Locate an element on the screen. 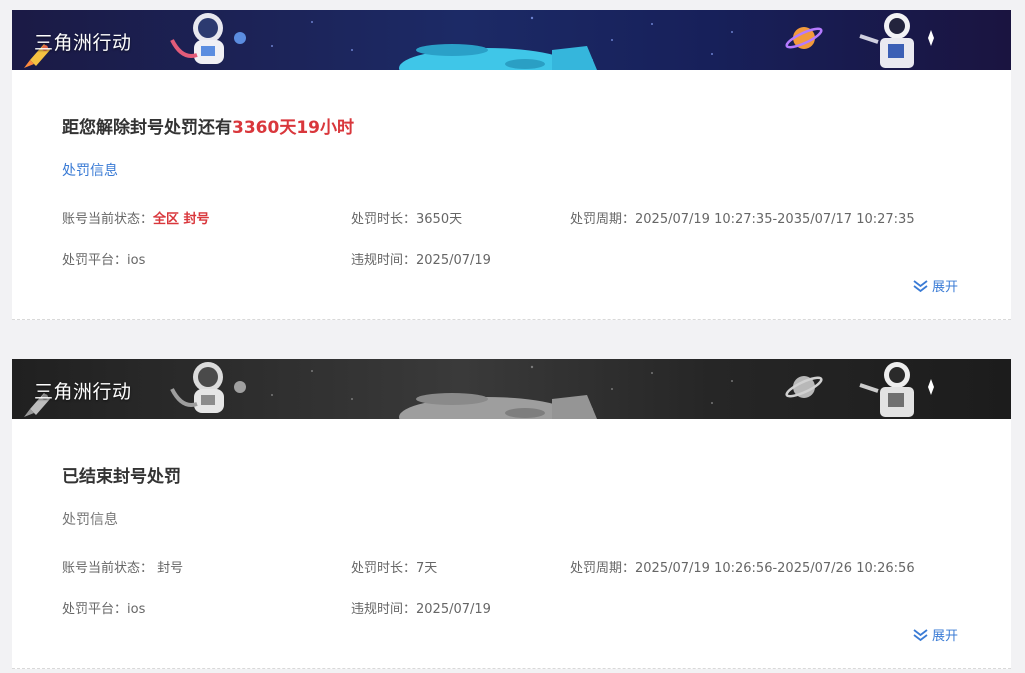 This screenshot has height=673, width=1025. headline-prefix: 距您解除封号处罚还有 is located at coordinates (147, 128).